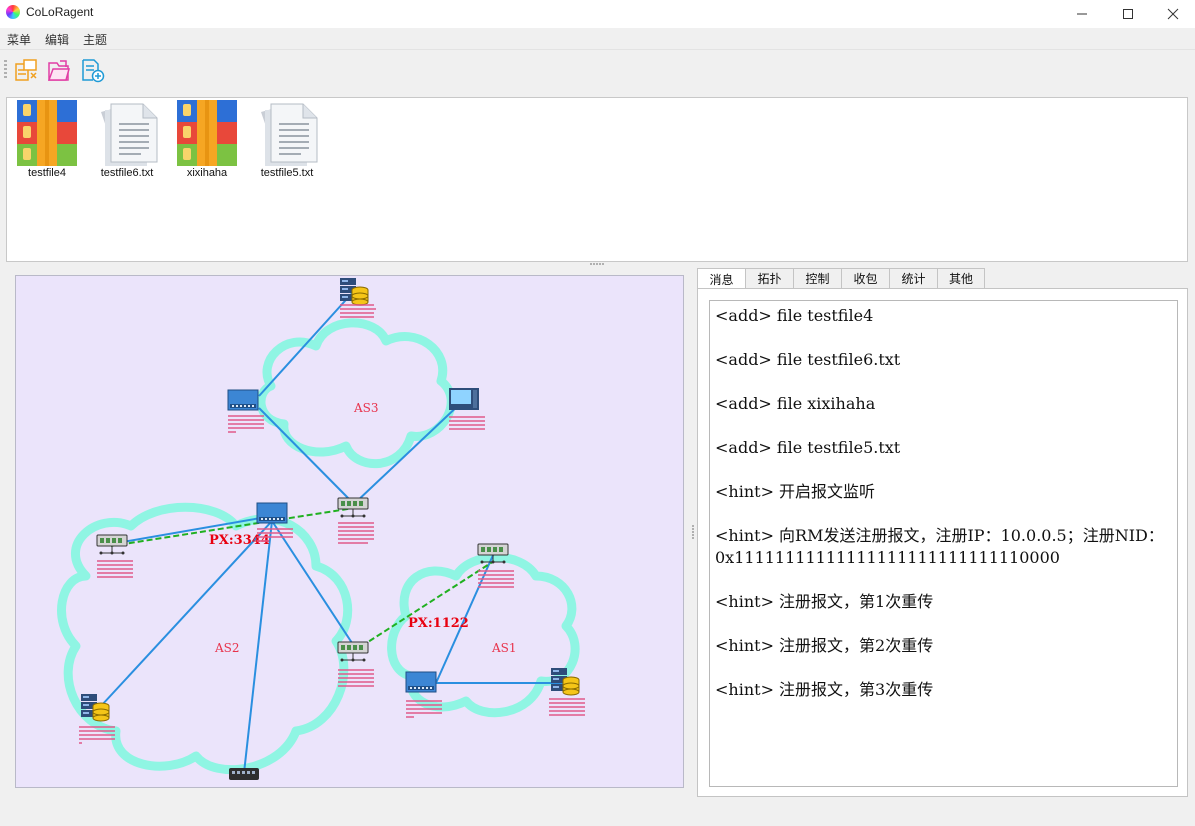 The width and height of the screenshot is (1195, 826). I want to click on toolbar, so click(597, 69).